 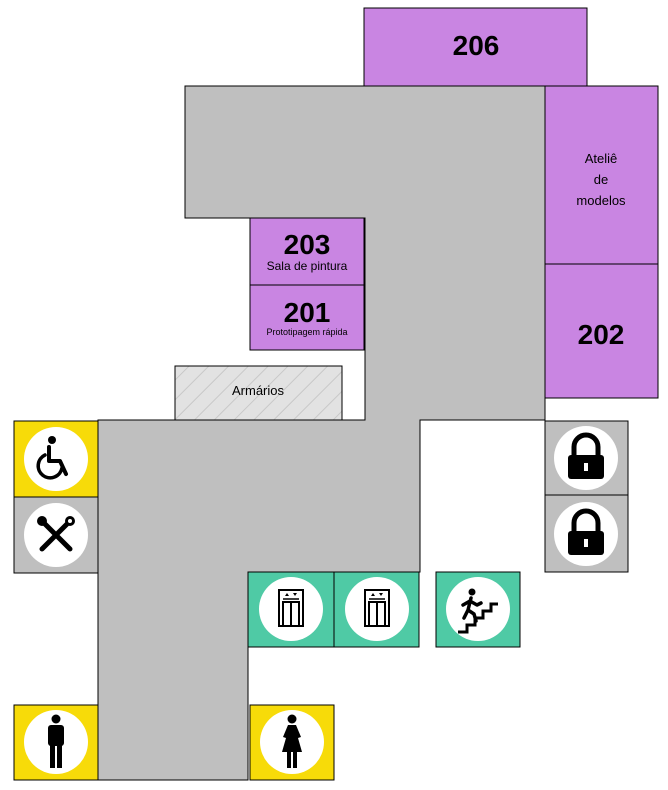 I want to click on accessible-tile, so click(x=56, y=459).